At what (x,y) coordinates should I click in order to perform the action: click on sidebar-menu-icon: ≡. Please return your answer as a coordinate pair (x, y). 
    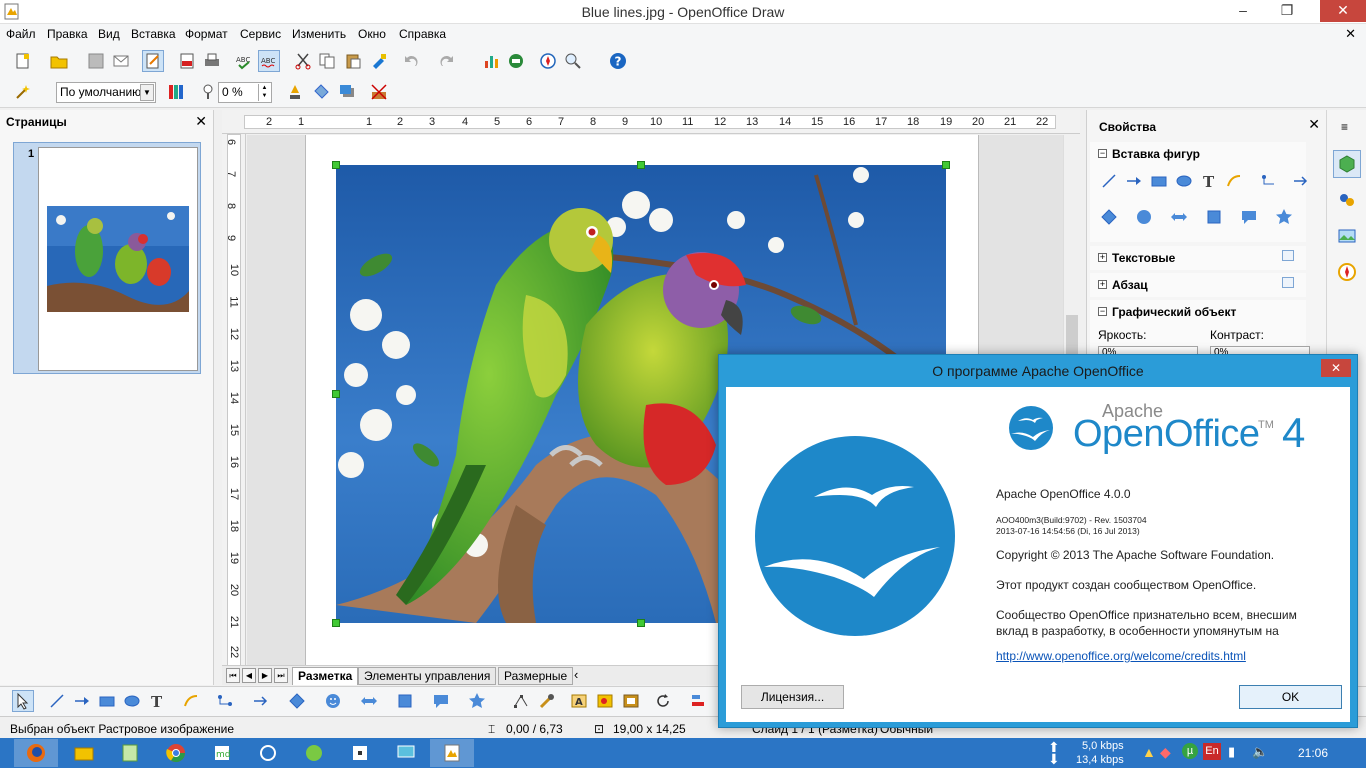
    Looking at the image, I should click on (1344, 127).